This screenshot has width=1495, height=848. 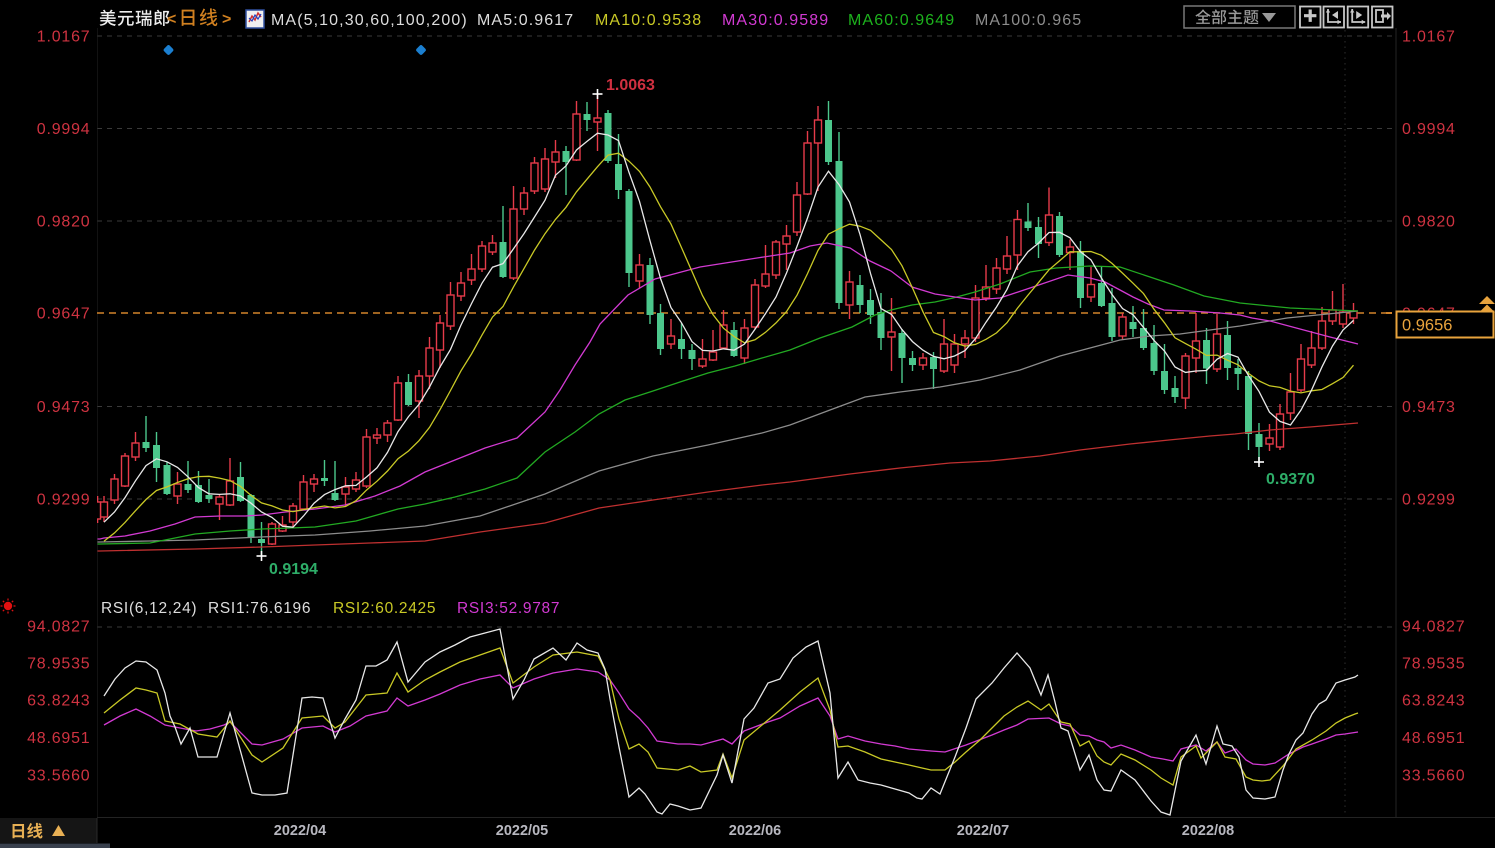 What do you see at coordinates (259, 608) in the screenshot?
I see `svg-text: RSI1:76.6196` at bounding box center [259, 608].